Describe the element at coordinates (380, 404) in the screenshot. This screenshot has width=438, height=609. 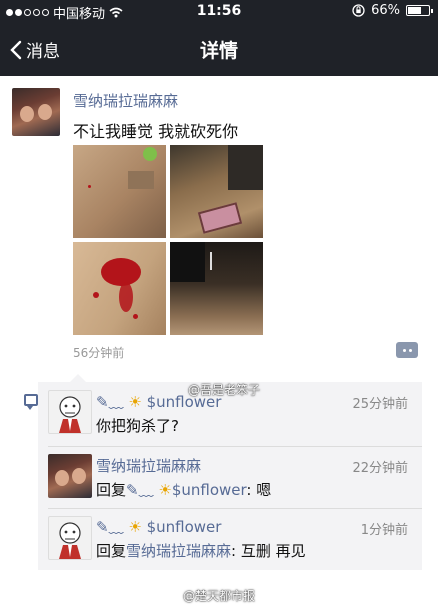
I see `comment-time: 25分钟前` at that location.